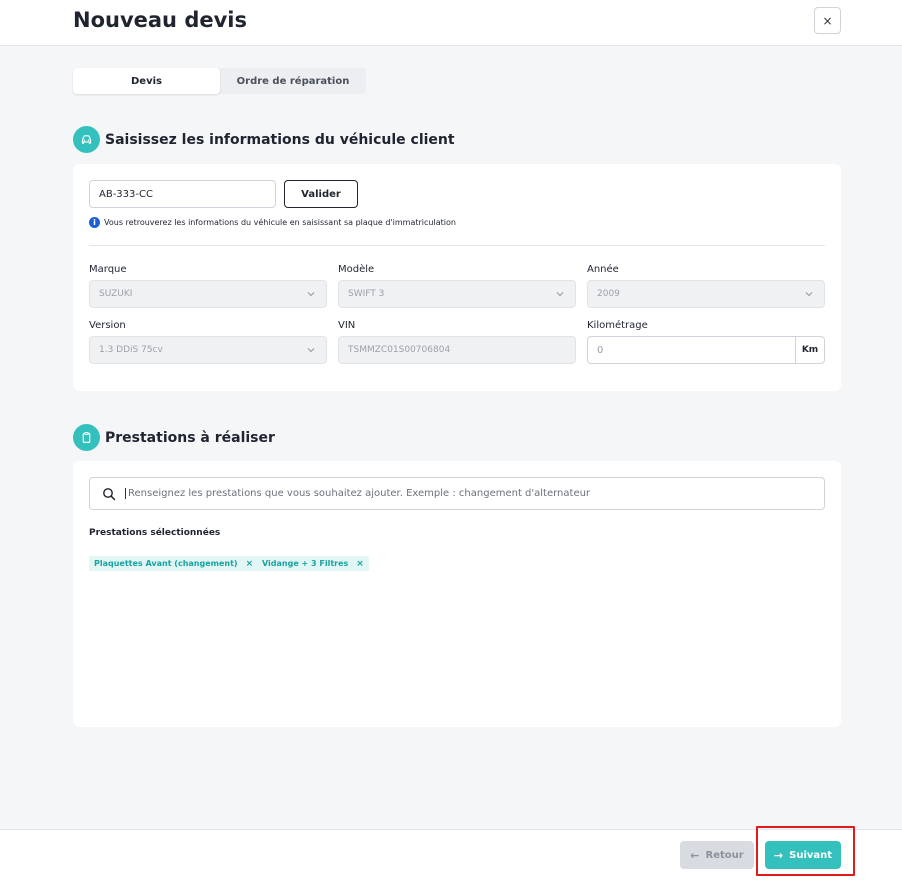 The width and height of the screenshot is (902, 883). What do you see at coordinates (86, 437) in the screenshot?
I see `clipboard-icon` at bounding box center [86, 437].